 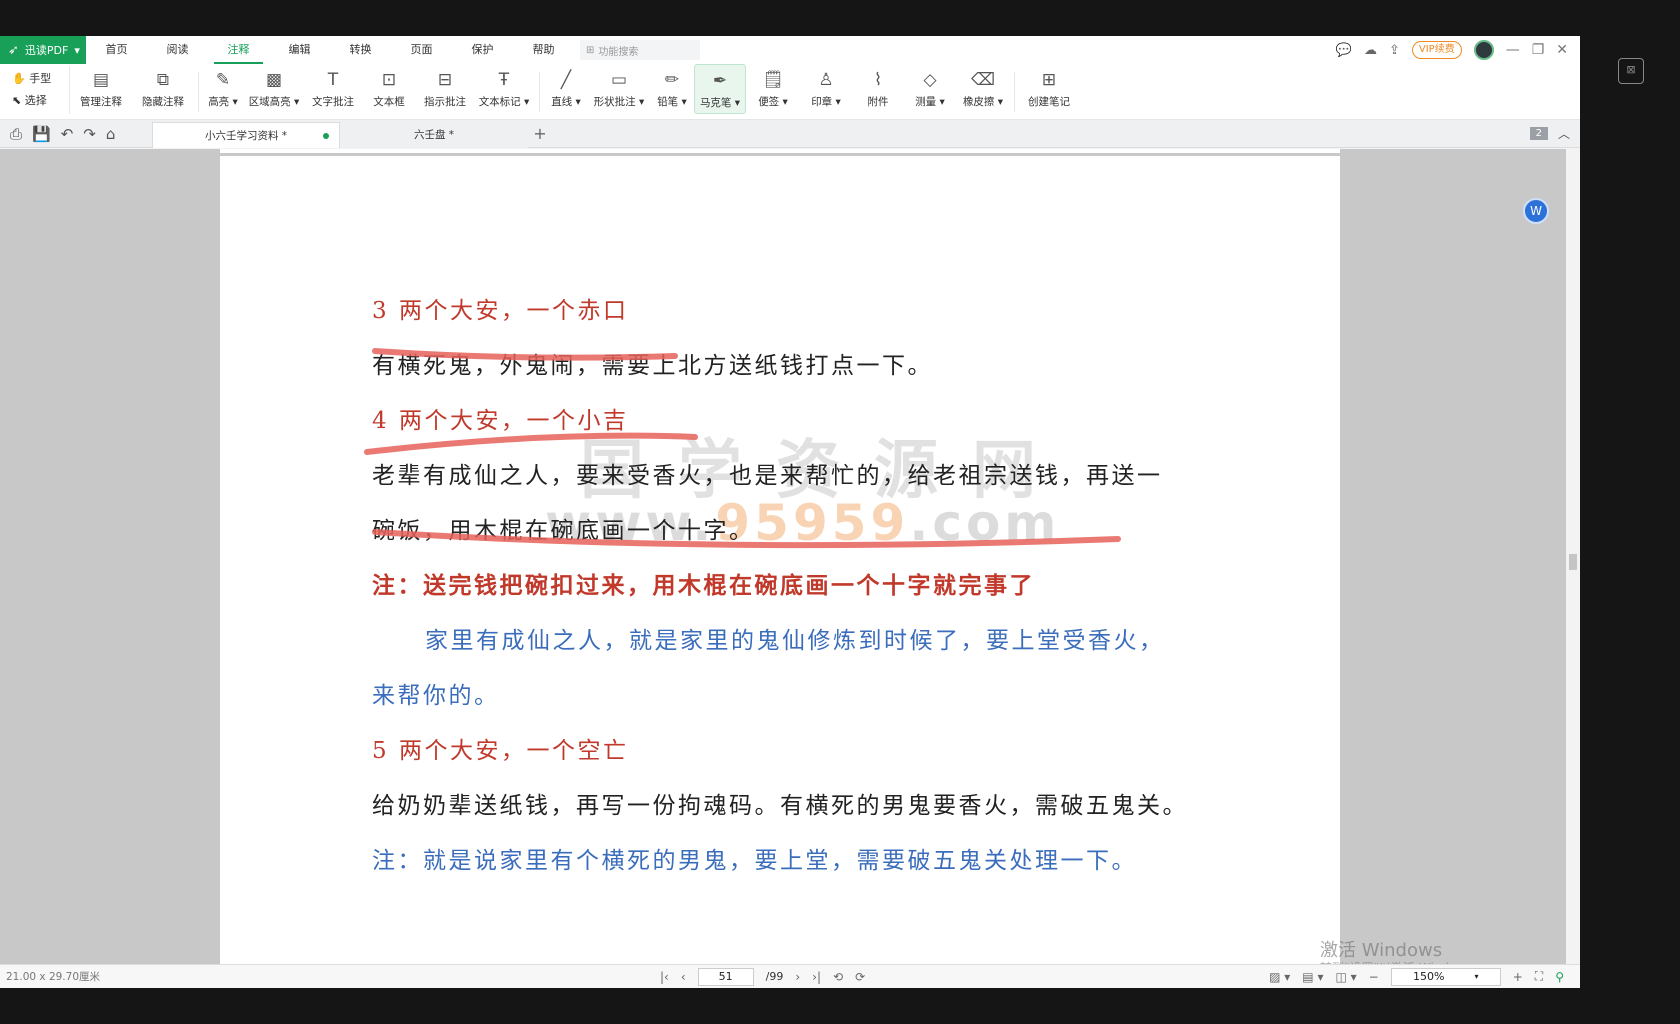 I want to click on brand-dropdown-icon: ▾, so click(x=77, y=50).